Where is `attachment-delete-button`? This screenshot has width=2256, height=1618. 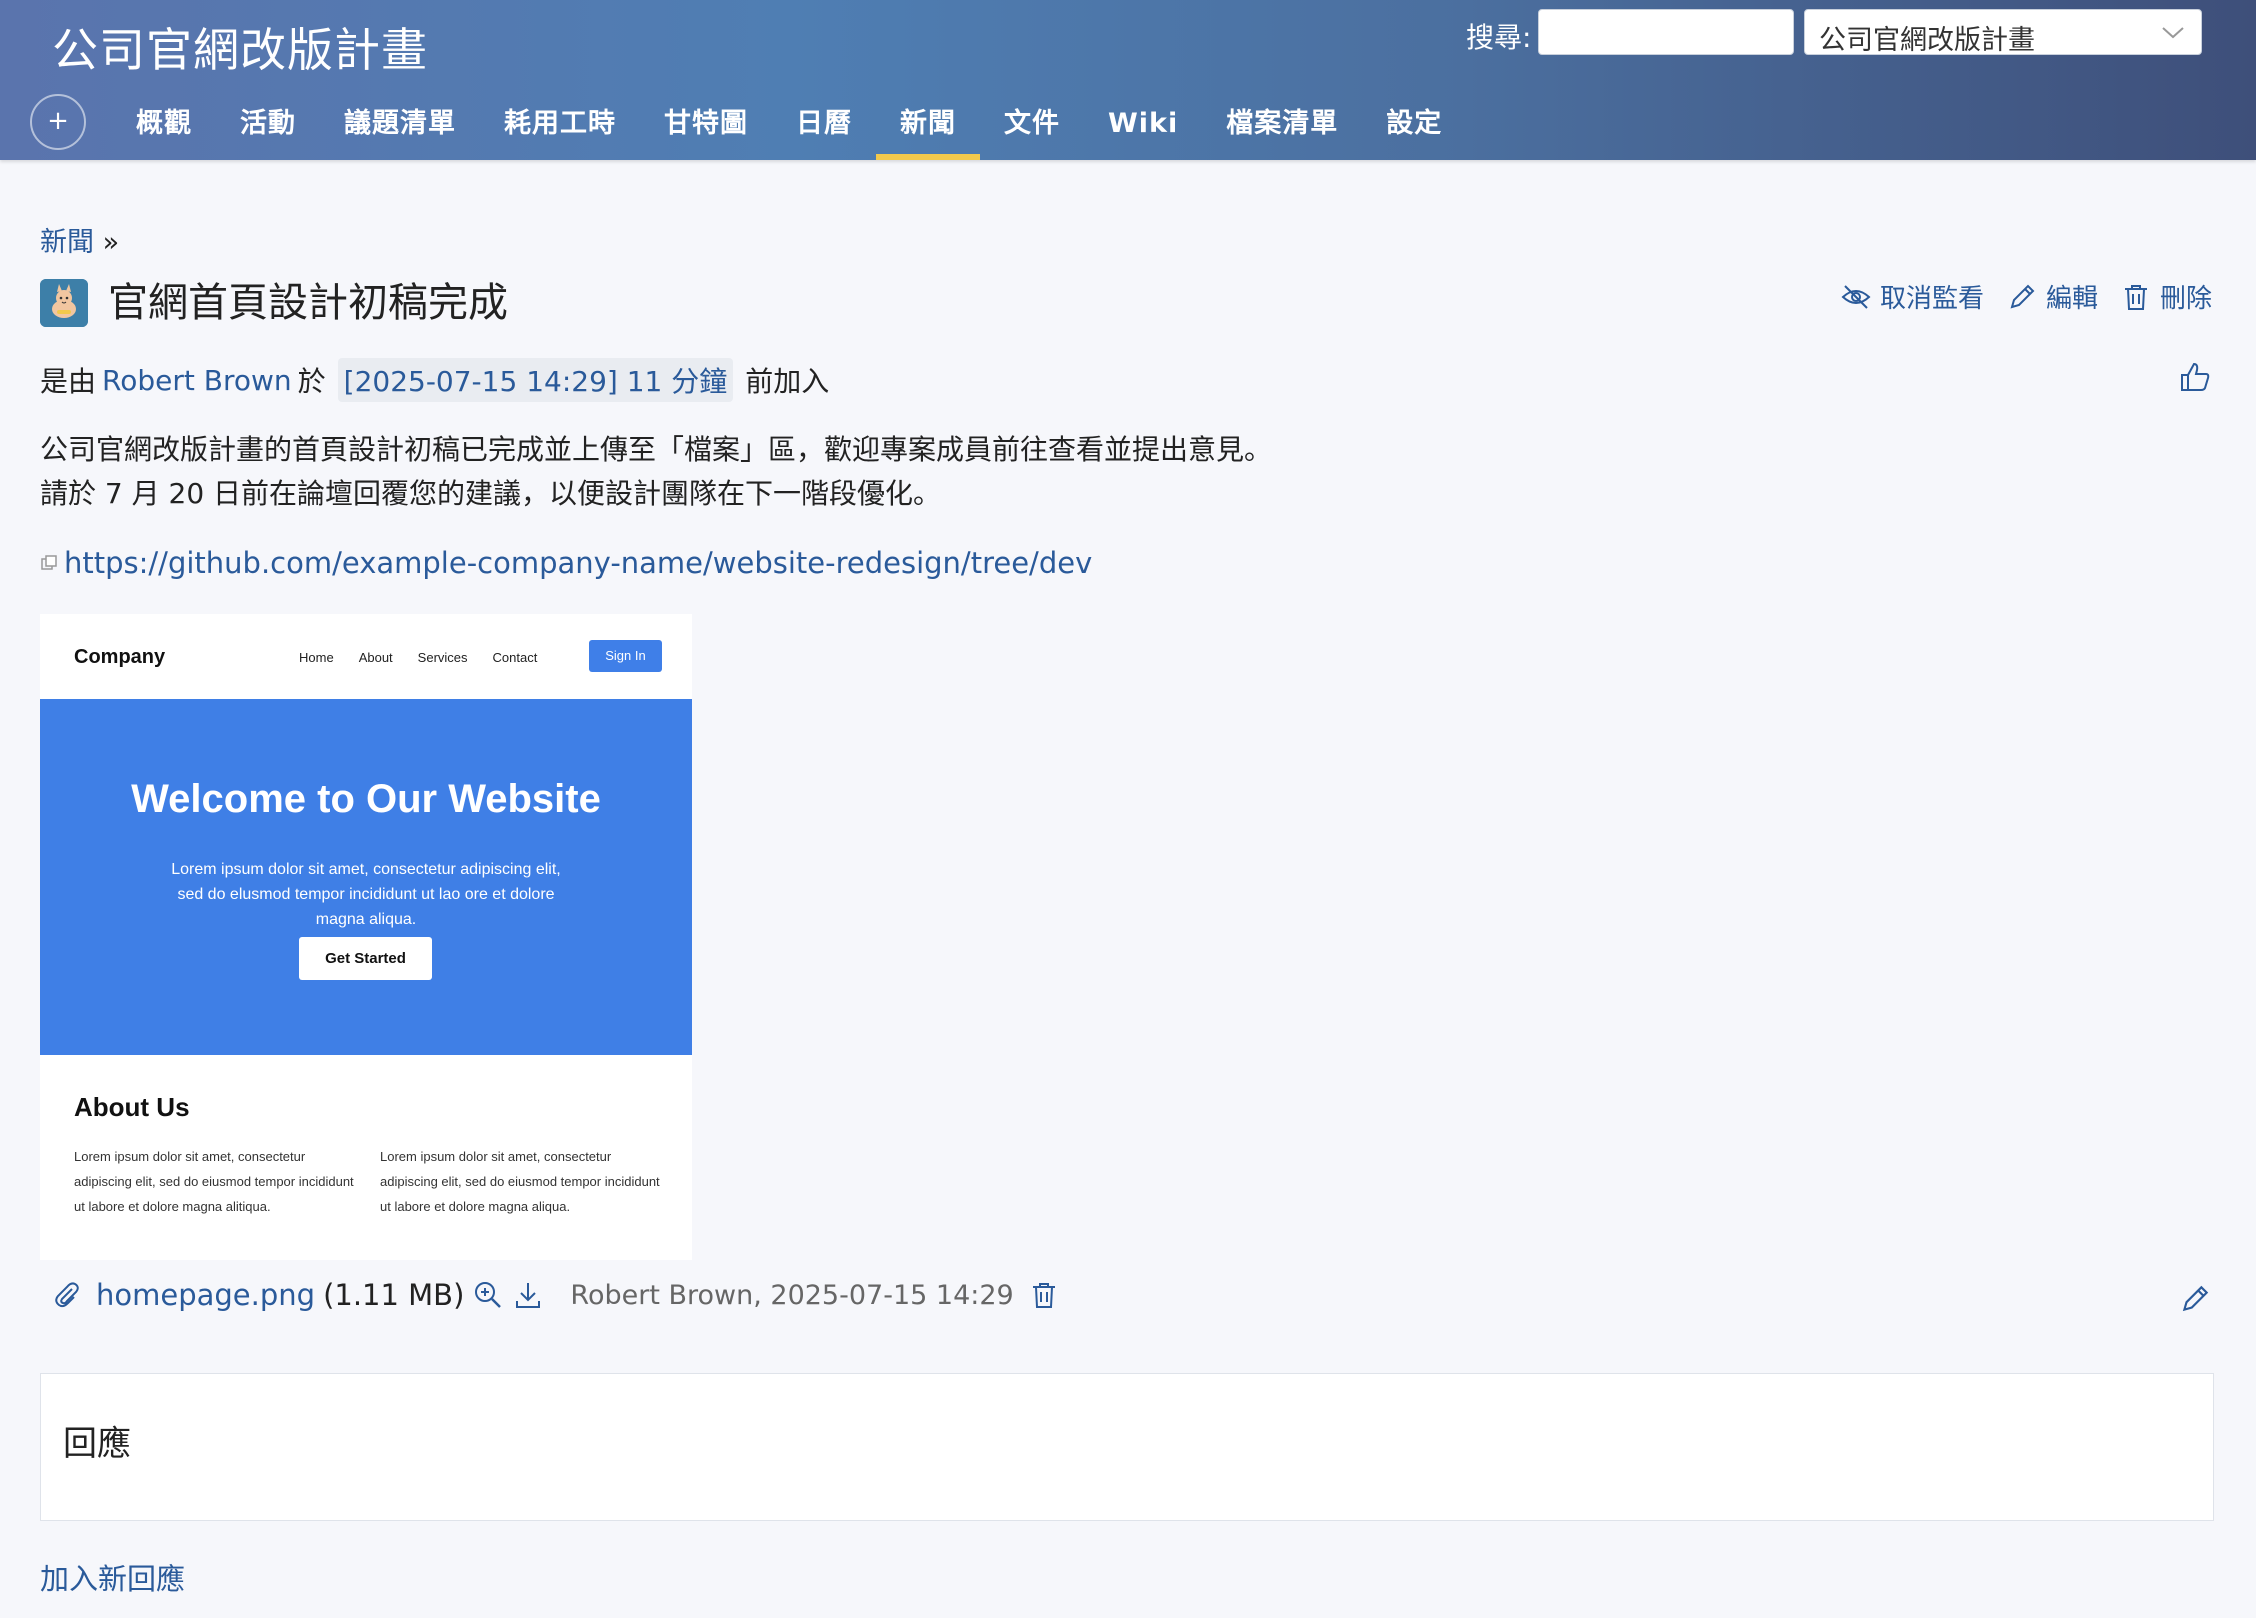 attachment-delete-button is located at coordinates (1044, 1295).